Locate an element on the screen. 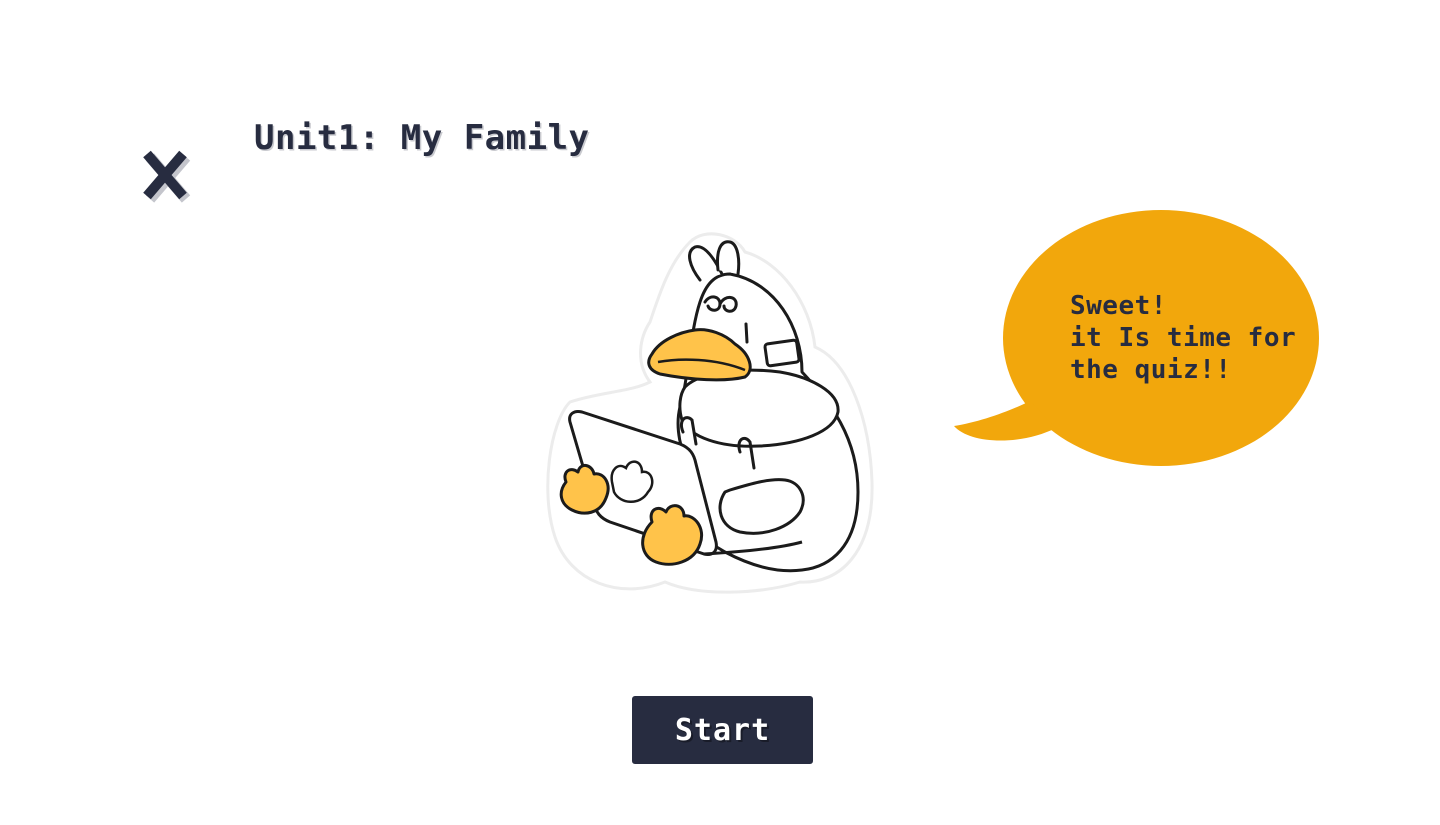 This screenshot has height=825, width=1440. start-button: Start is located at coordinates (722, 730).